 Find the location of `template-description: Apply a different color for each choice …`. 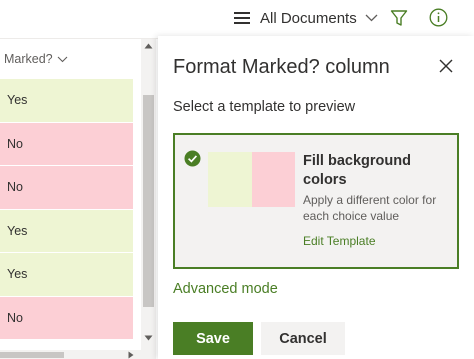

template-description: Apply a different color for each choice … is located at coordinates (370, 208).